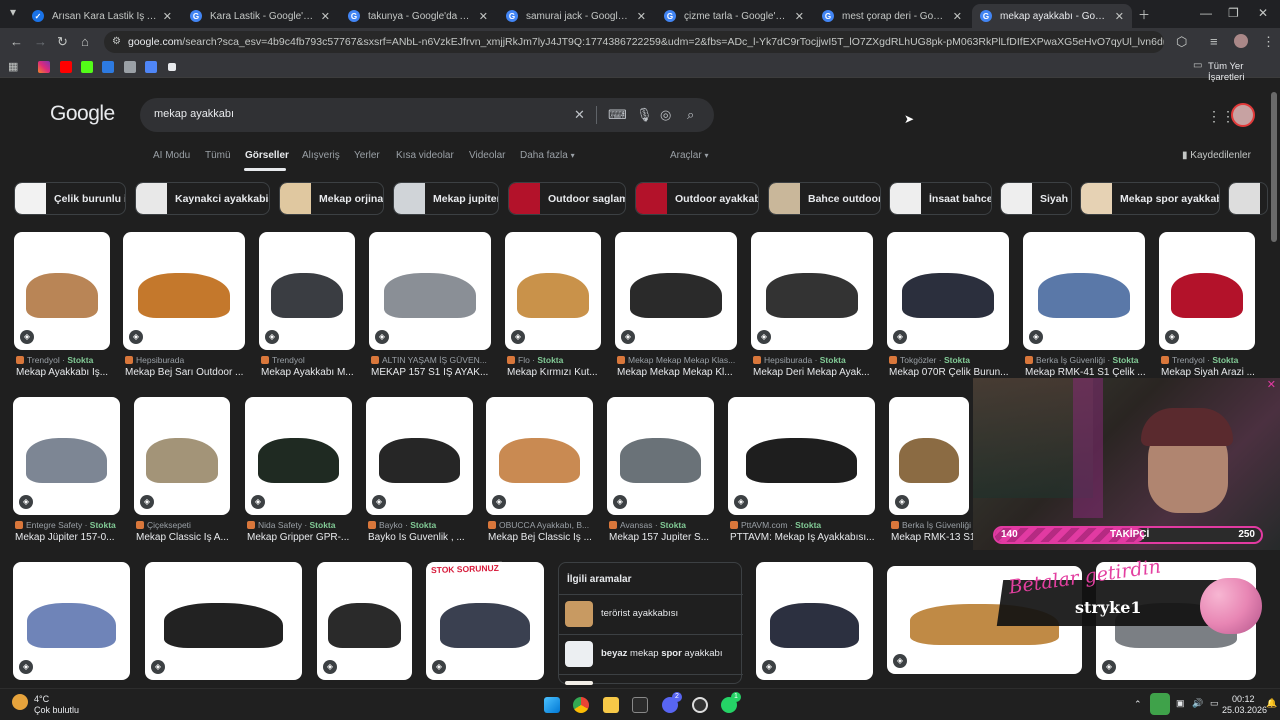 The image size is (1280, 720). I want to click on result-source: PttAVM.com · Stokta, so click(808, 525).